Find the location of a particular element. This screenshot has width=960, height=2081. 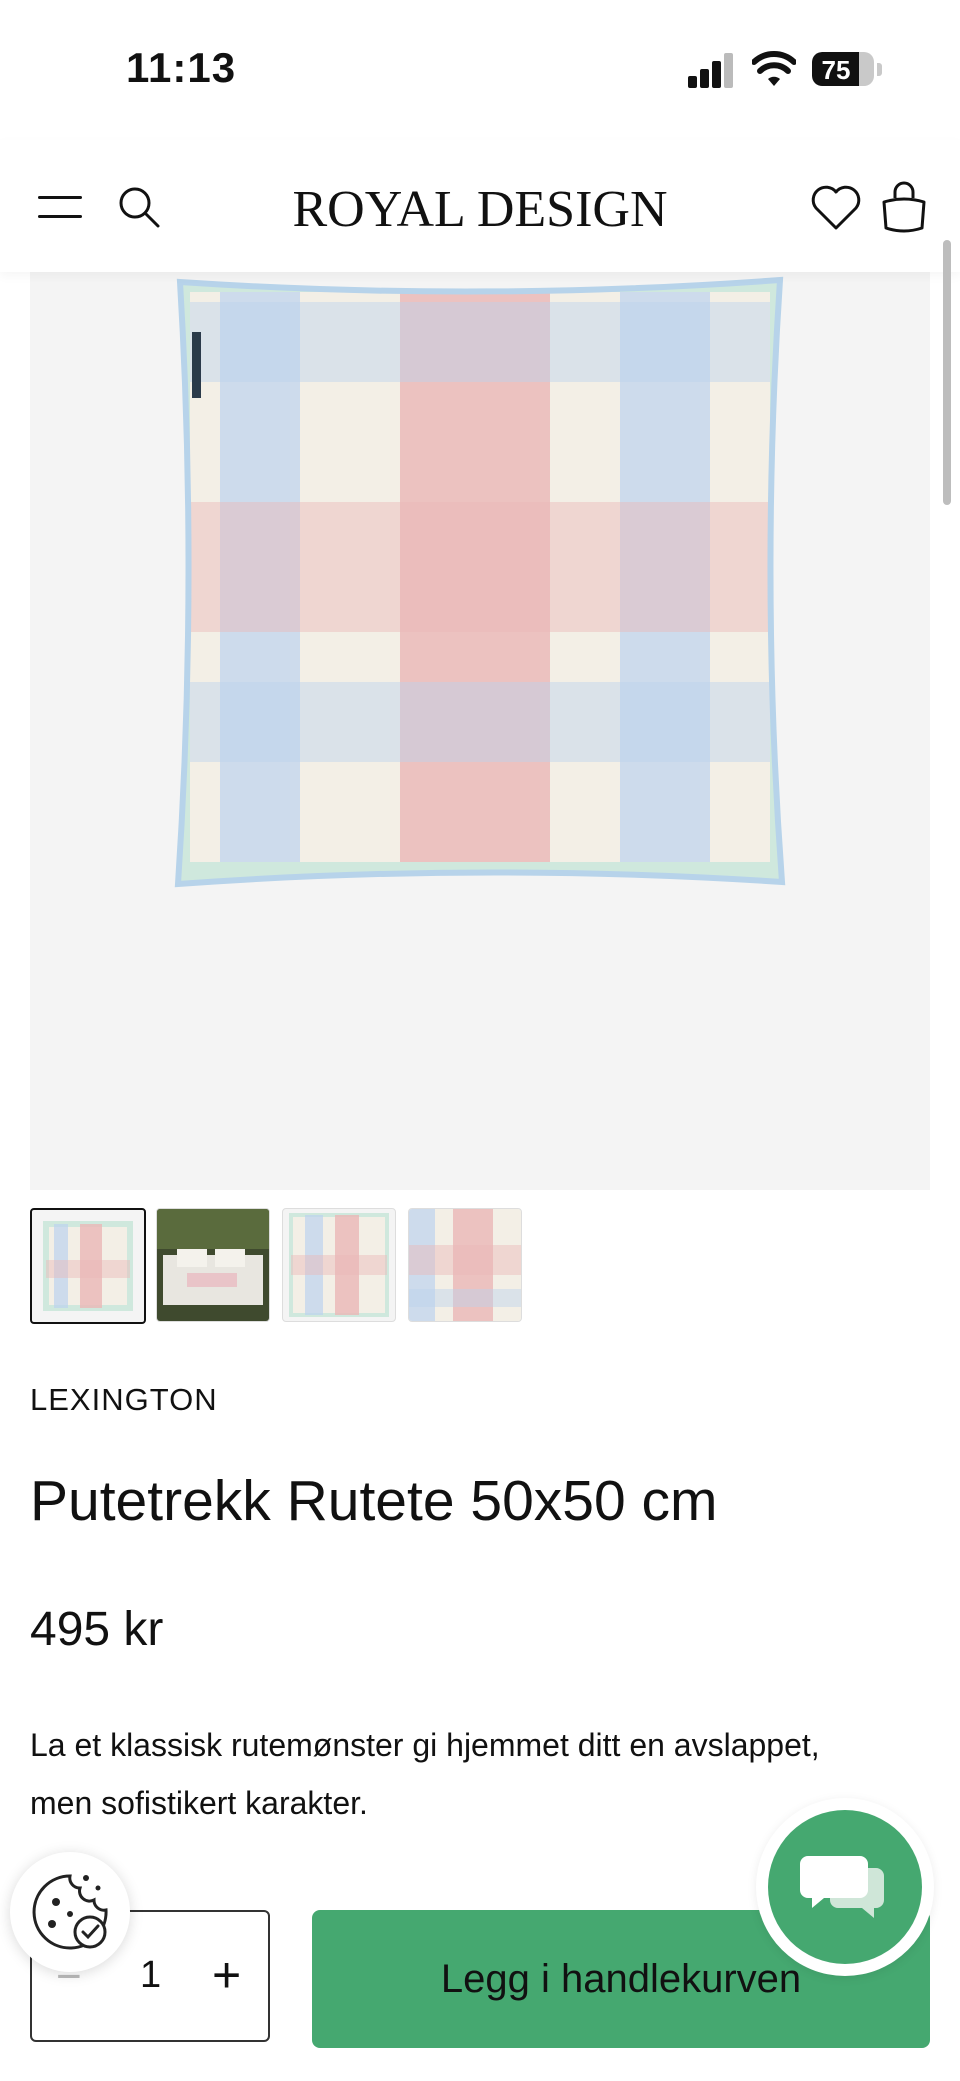

cookie-icon is located at coordinates (70, 1912).